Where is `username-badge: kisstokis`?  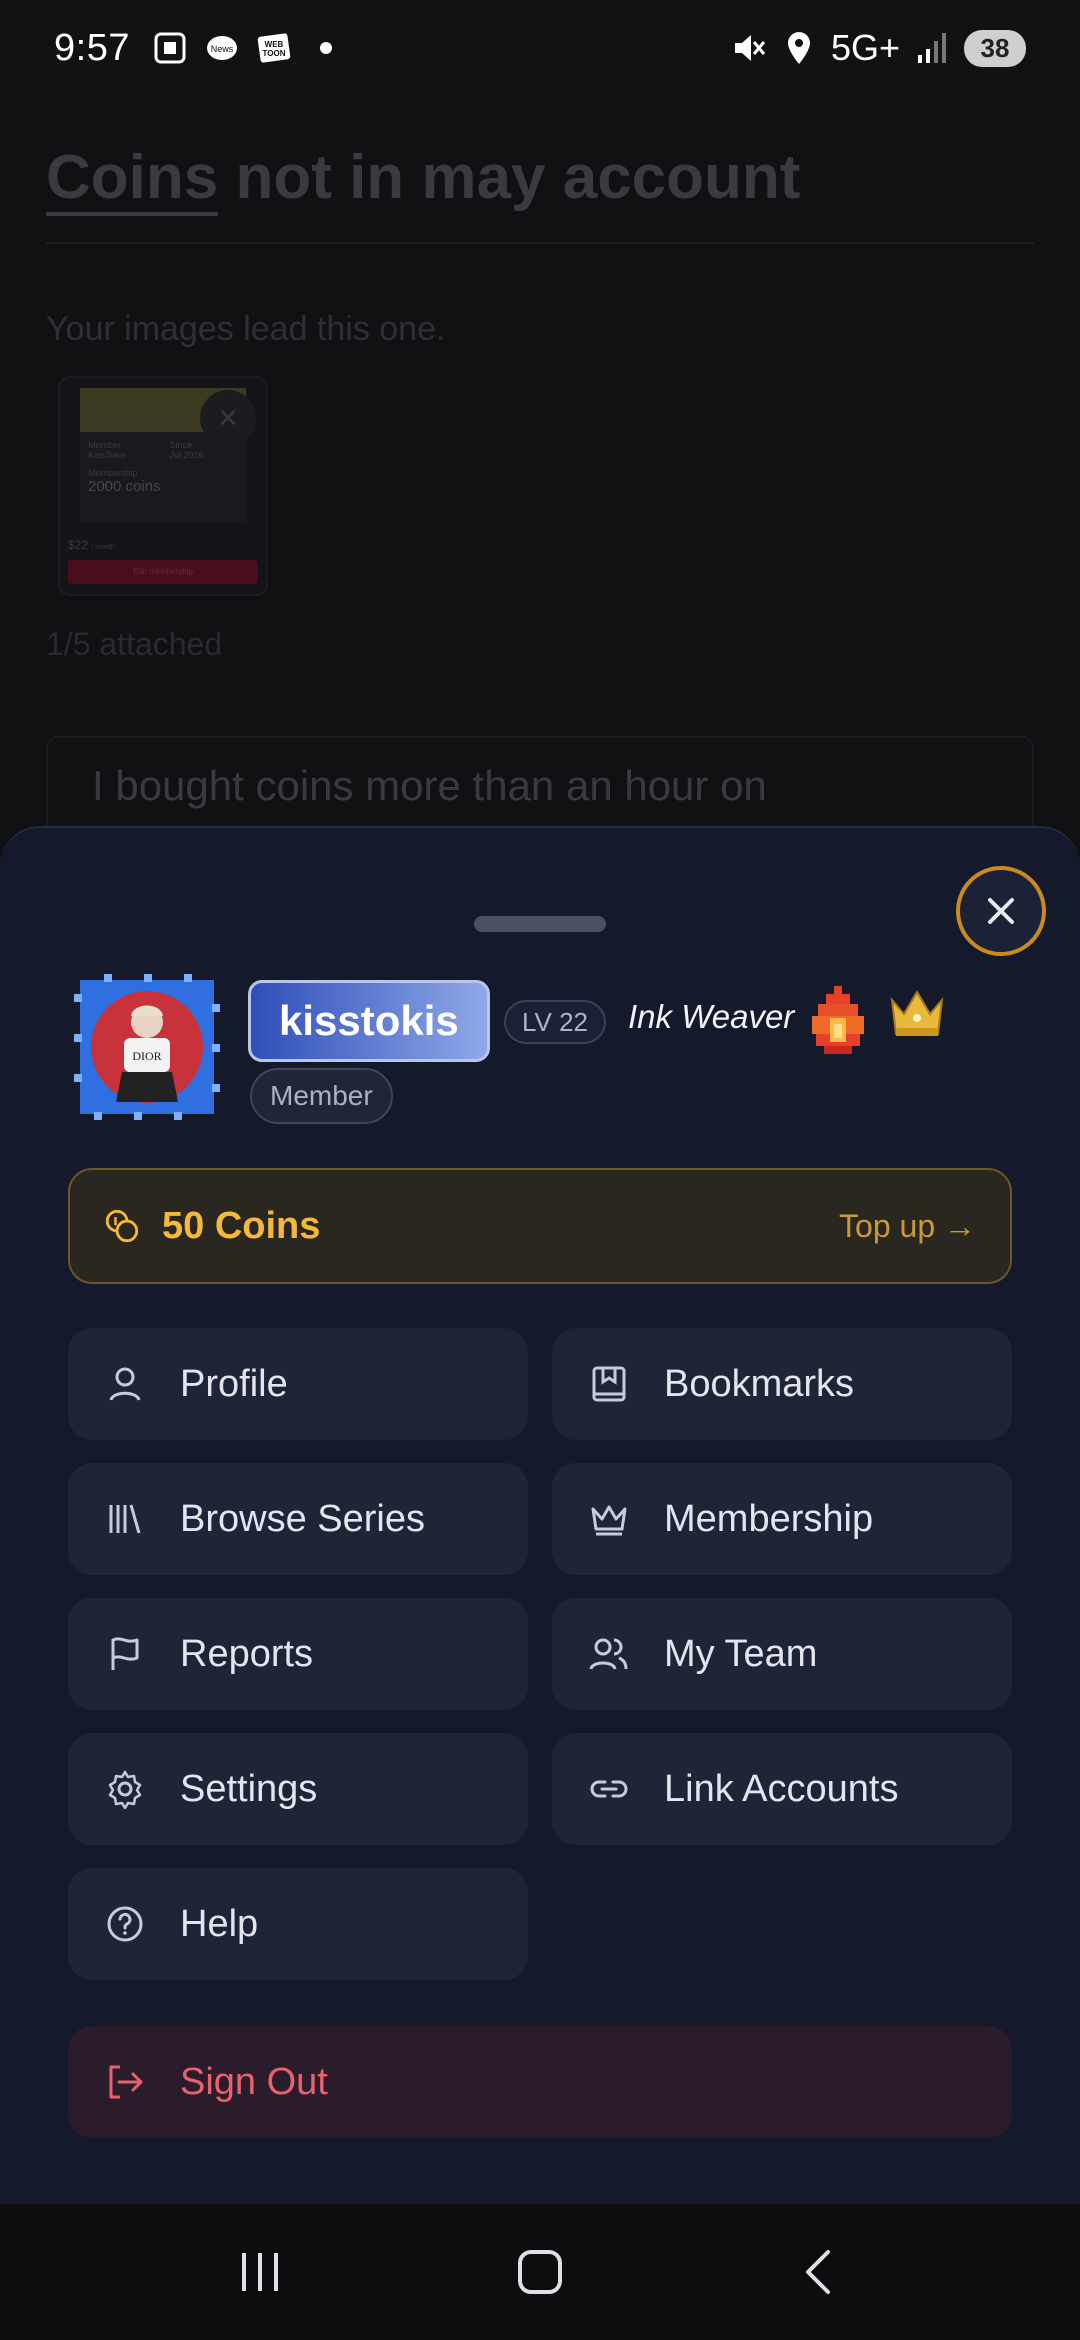 username-badge: kisstokis is located at coordinates (369, 1021).